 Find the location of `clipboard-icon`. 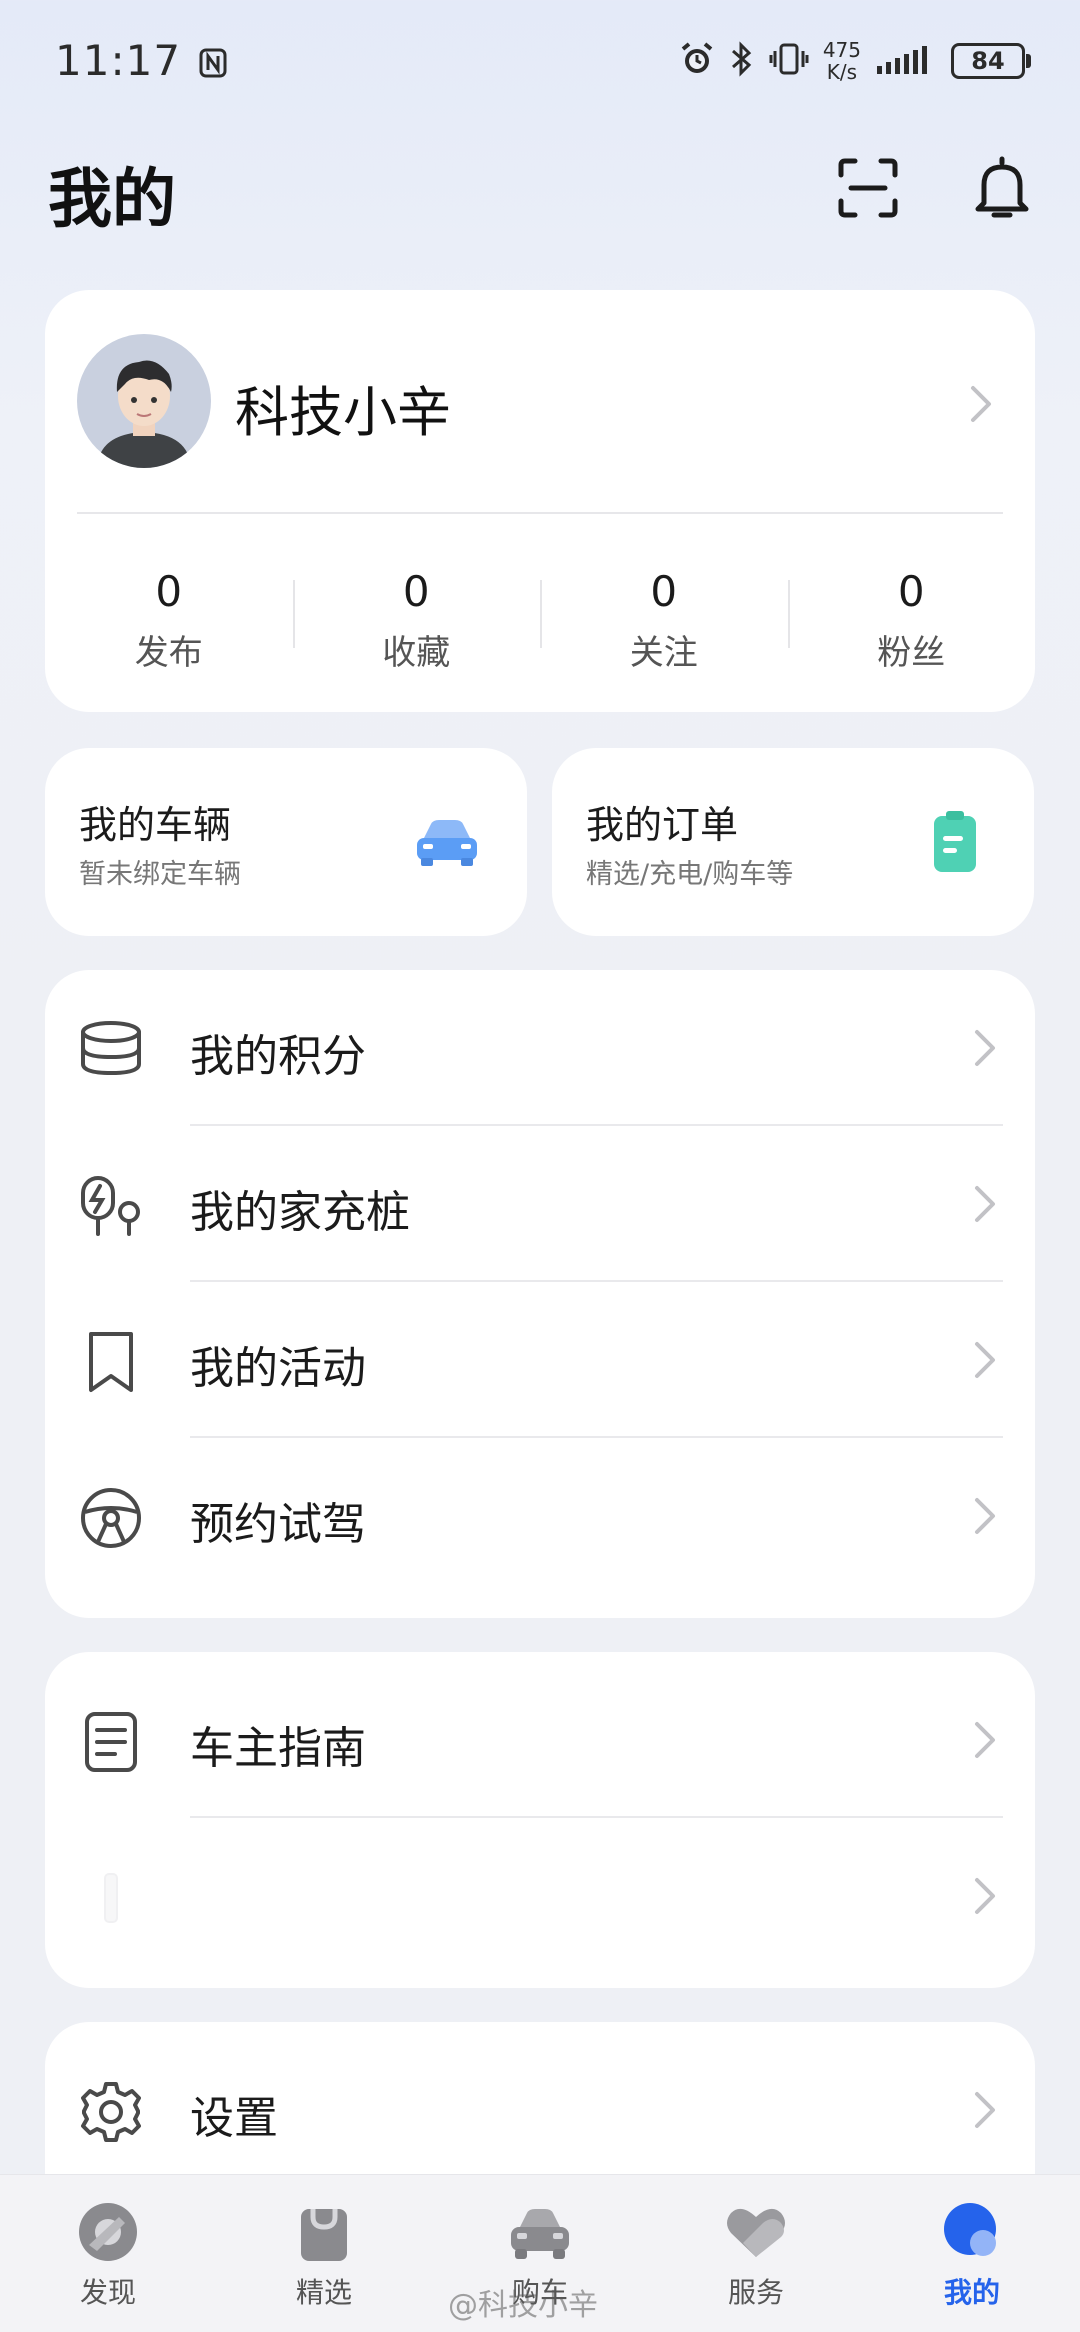

clipboard-icon is located at coordinates (954, 842).